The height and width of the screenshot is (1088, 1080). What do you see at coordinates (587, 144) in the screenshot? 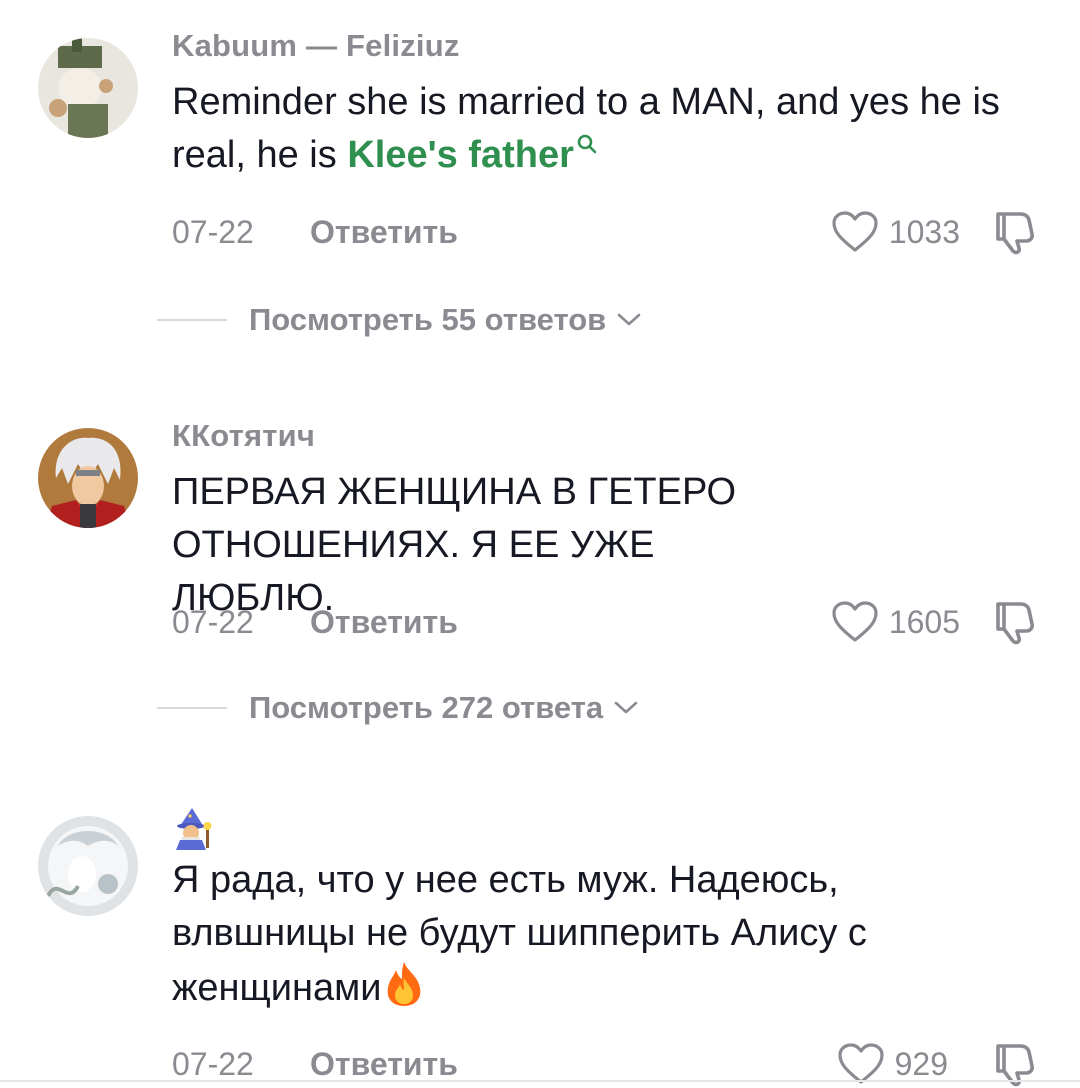
I see `search-icon` at bounding box center [587, 144].